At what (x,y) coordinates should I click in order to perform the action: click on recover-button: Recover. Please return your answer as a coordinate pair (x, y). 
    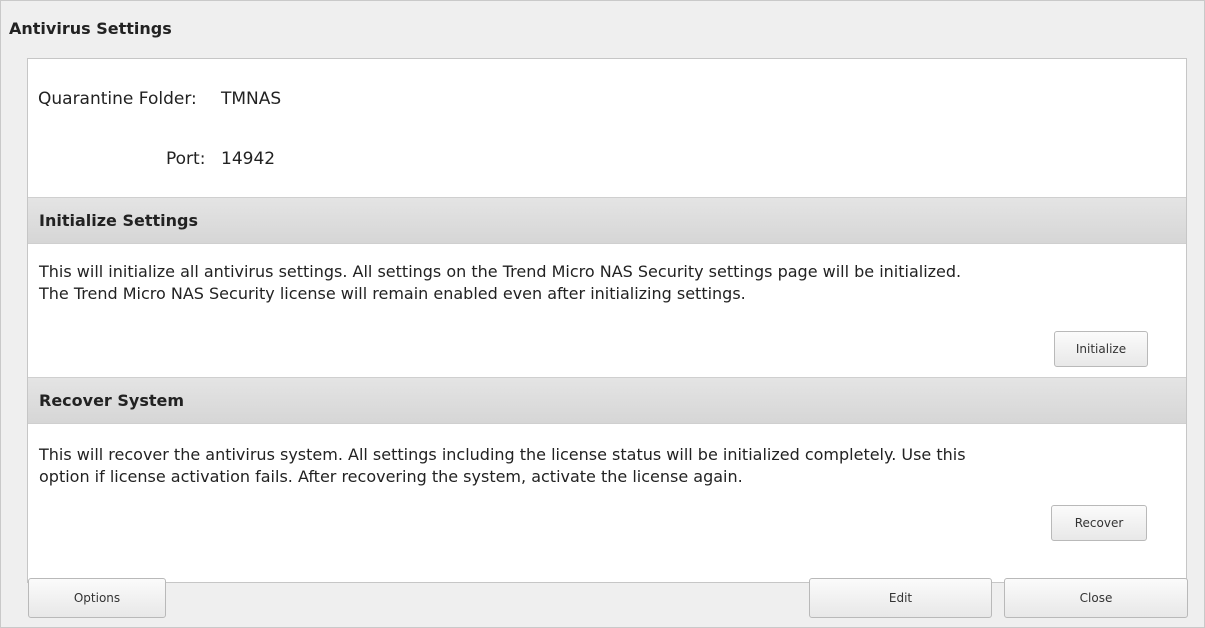
    Looking at the image, I should click on (1099, 523).